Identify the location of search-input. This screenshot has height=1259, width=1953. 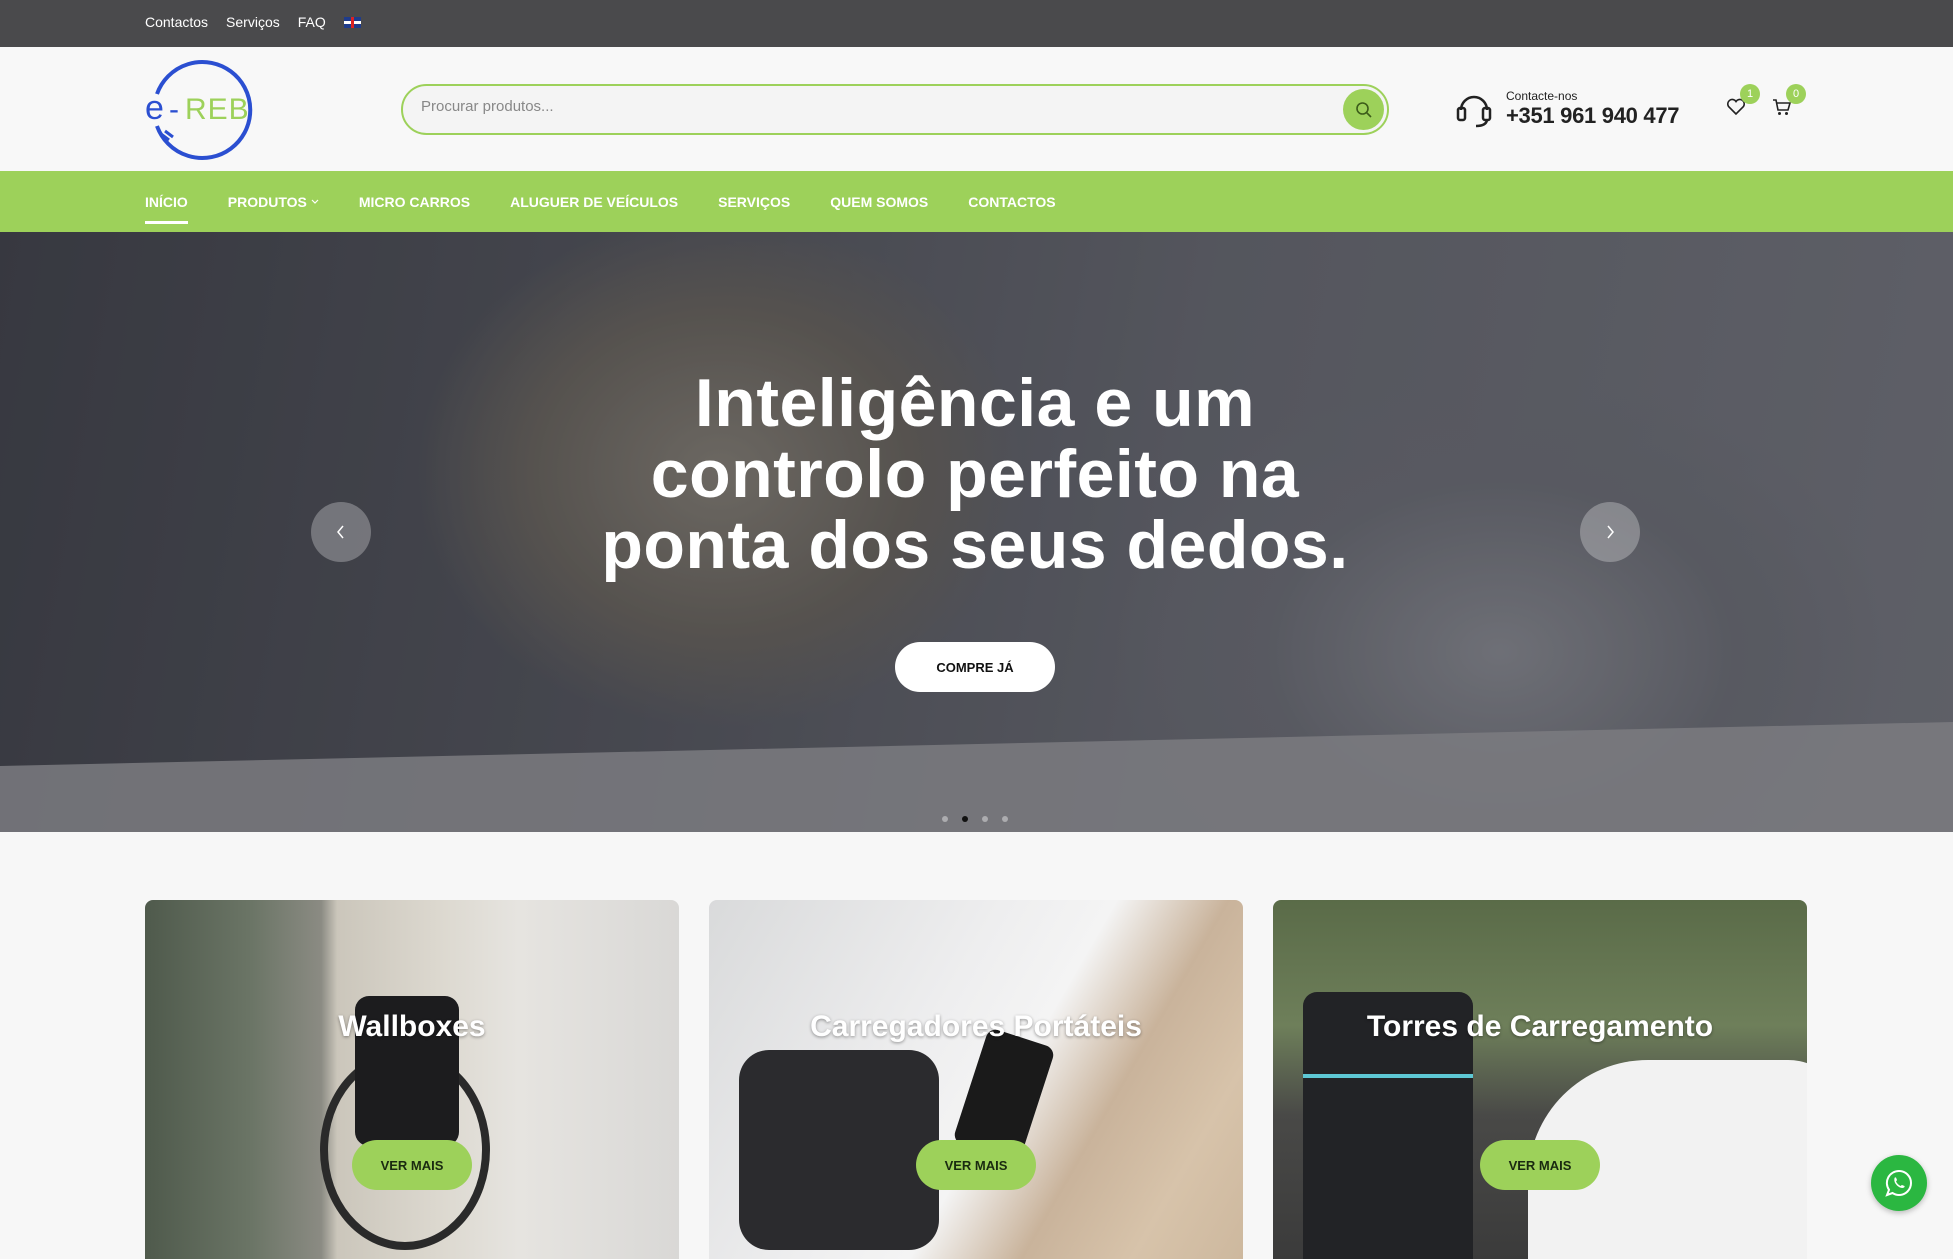
(871, 106).